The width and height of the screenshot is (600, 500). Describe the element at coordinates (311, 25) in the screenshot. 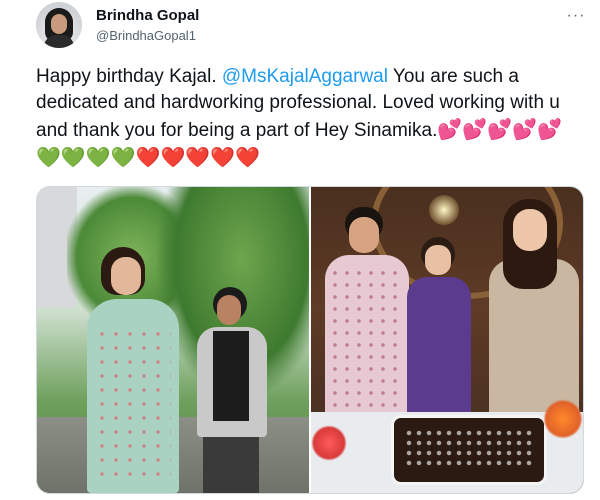

I see `tweet-header: Brindha Gopal @BrindhaGopal1 ···` at that location.